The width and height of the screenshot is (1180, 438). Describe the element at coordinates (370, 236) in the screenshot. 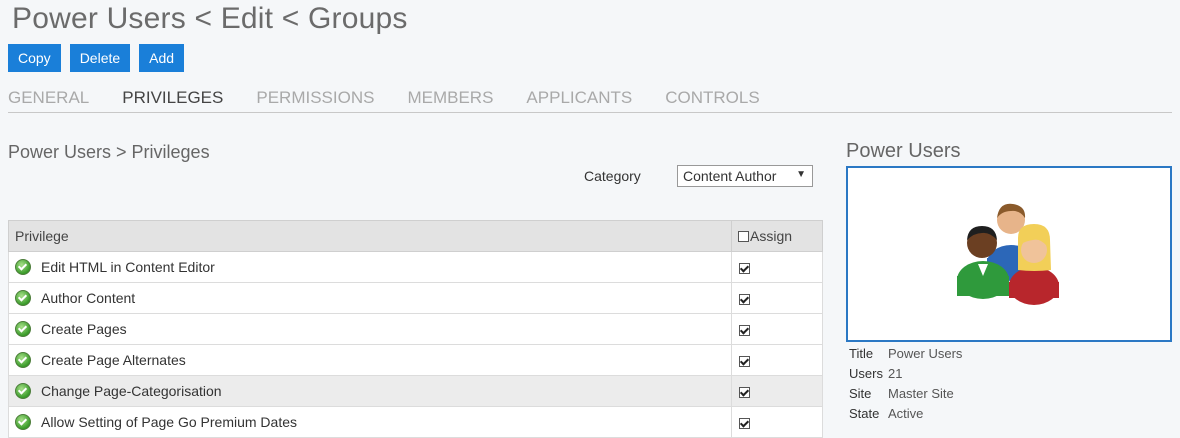

I see `column-header-privilege: Privilege` at that location.